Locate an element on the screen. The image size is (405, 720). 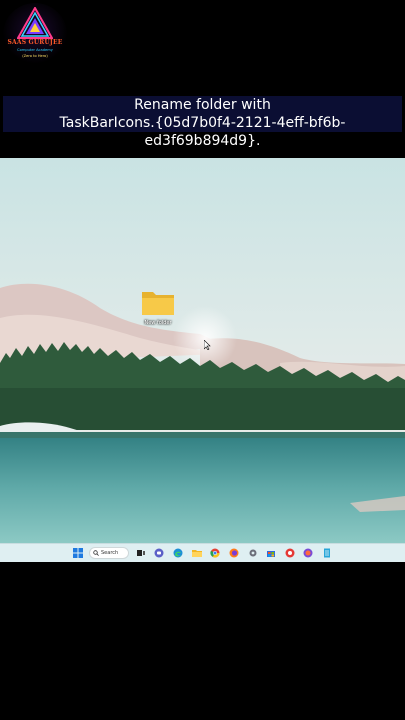
logo-subtitle: Computer Academy is located at coordinates (35, 50).